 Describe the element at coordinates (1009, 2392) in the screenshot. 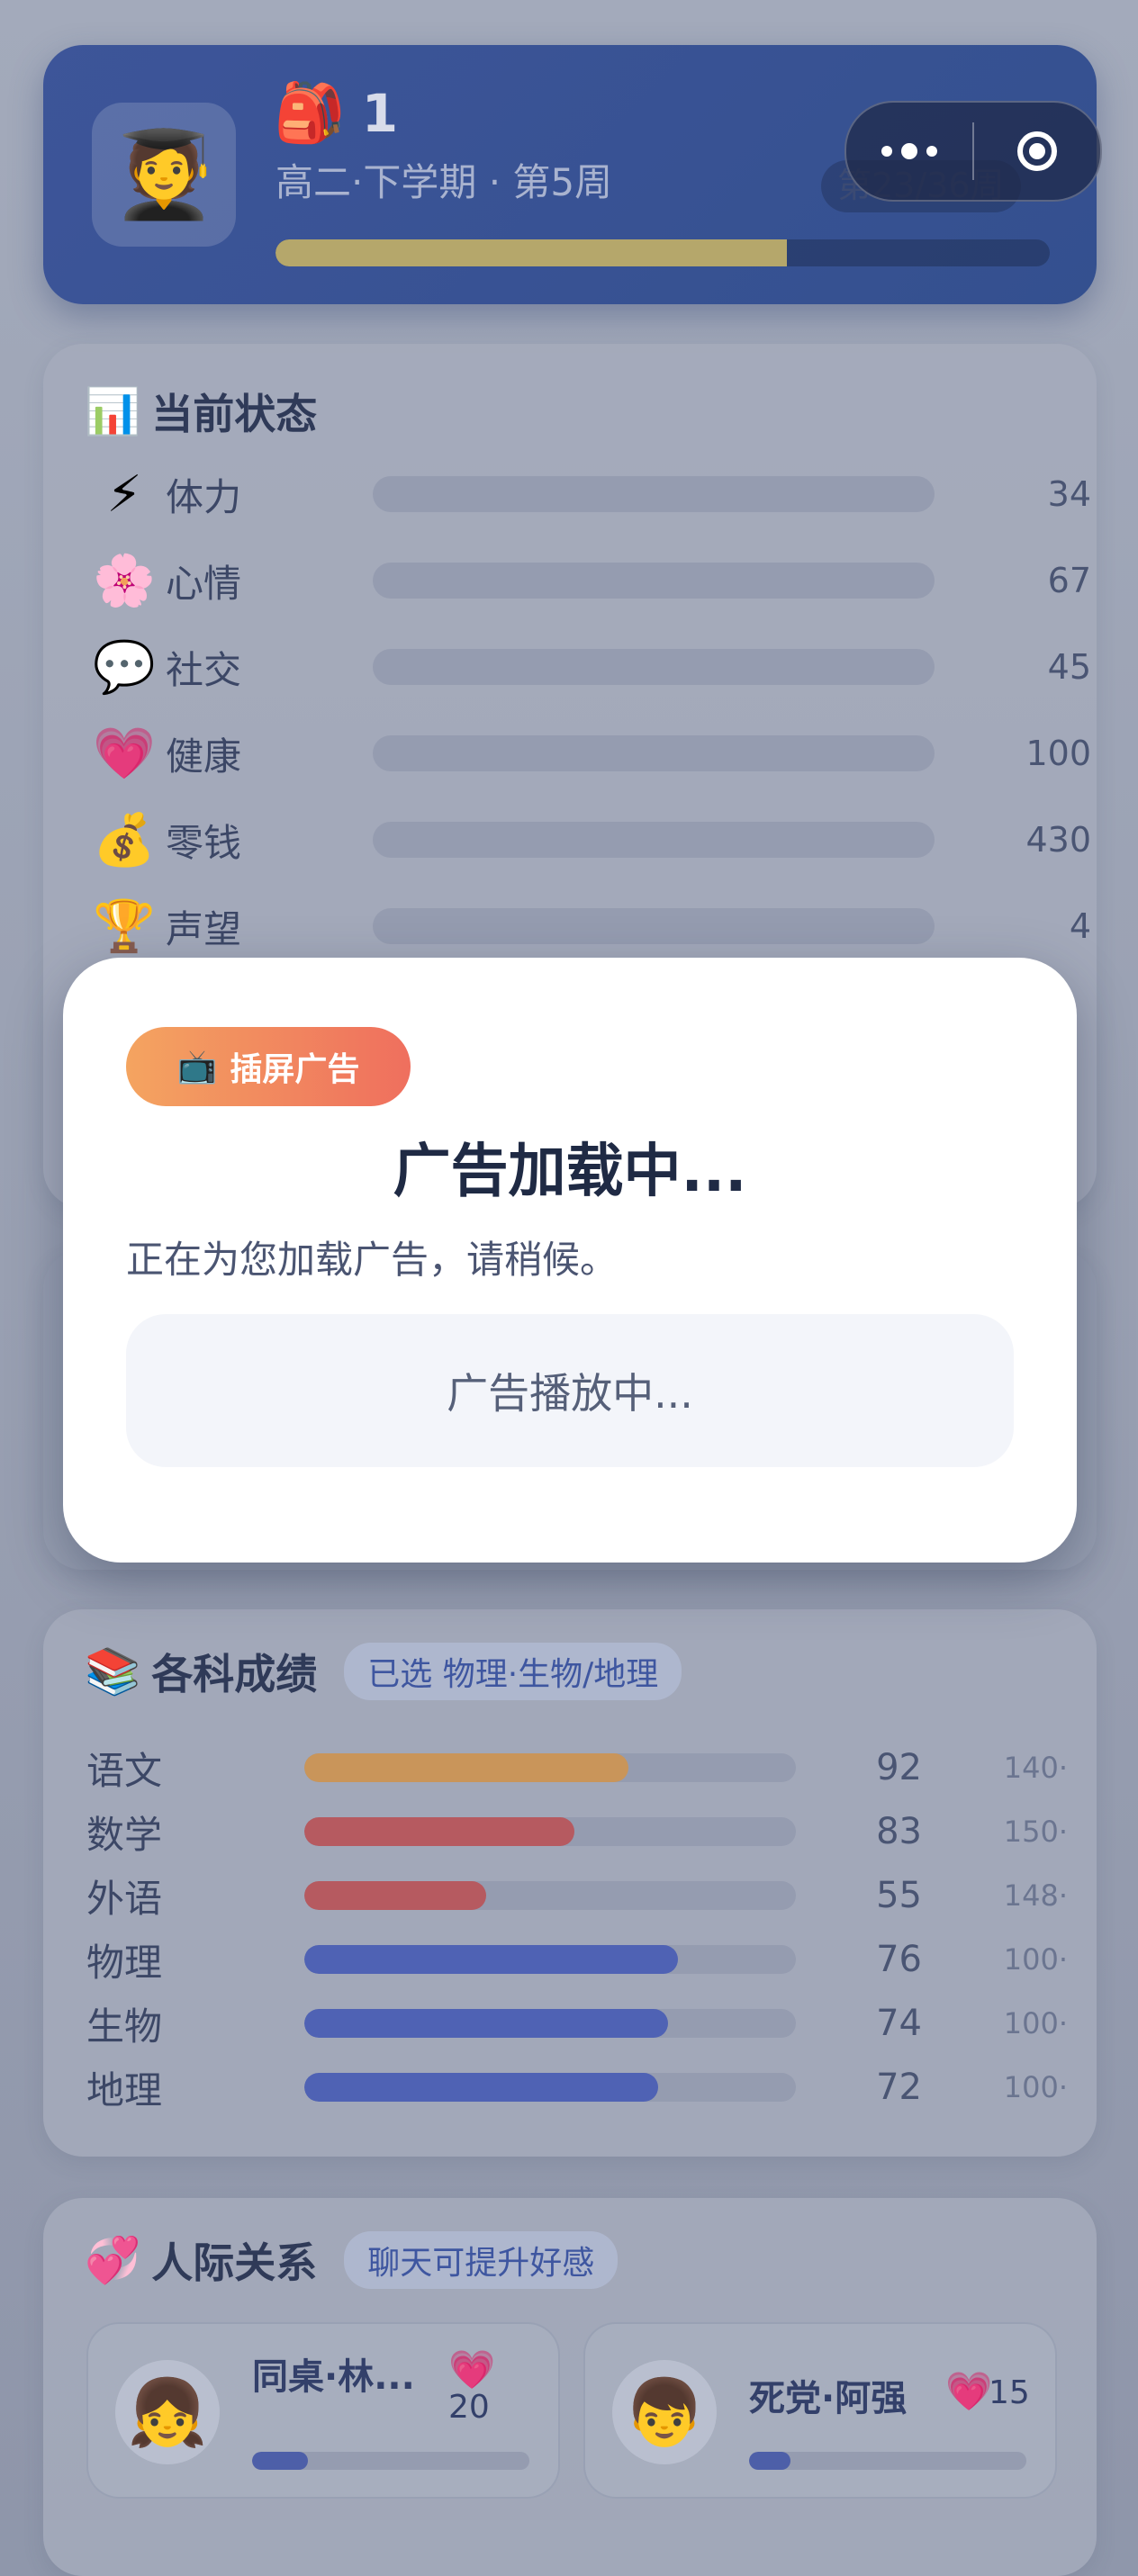

I see `affinity-value: 15` at that location.